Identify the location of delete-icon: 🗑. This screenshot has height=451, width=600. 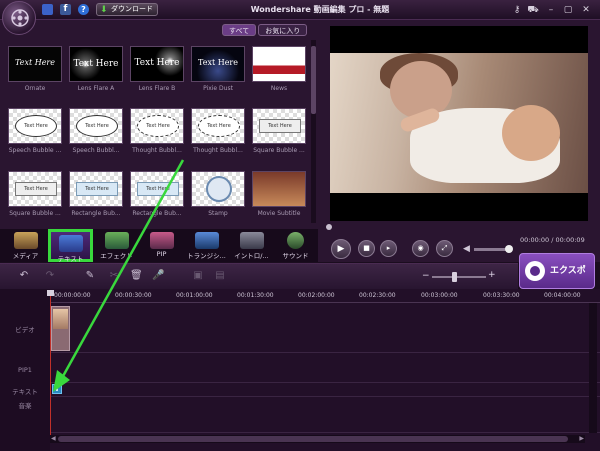
(136, 276).